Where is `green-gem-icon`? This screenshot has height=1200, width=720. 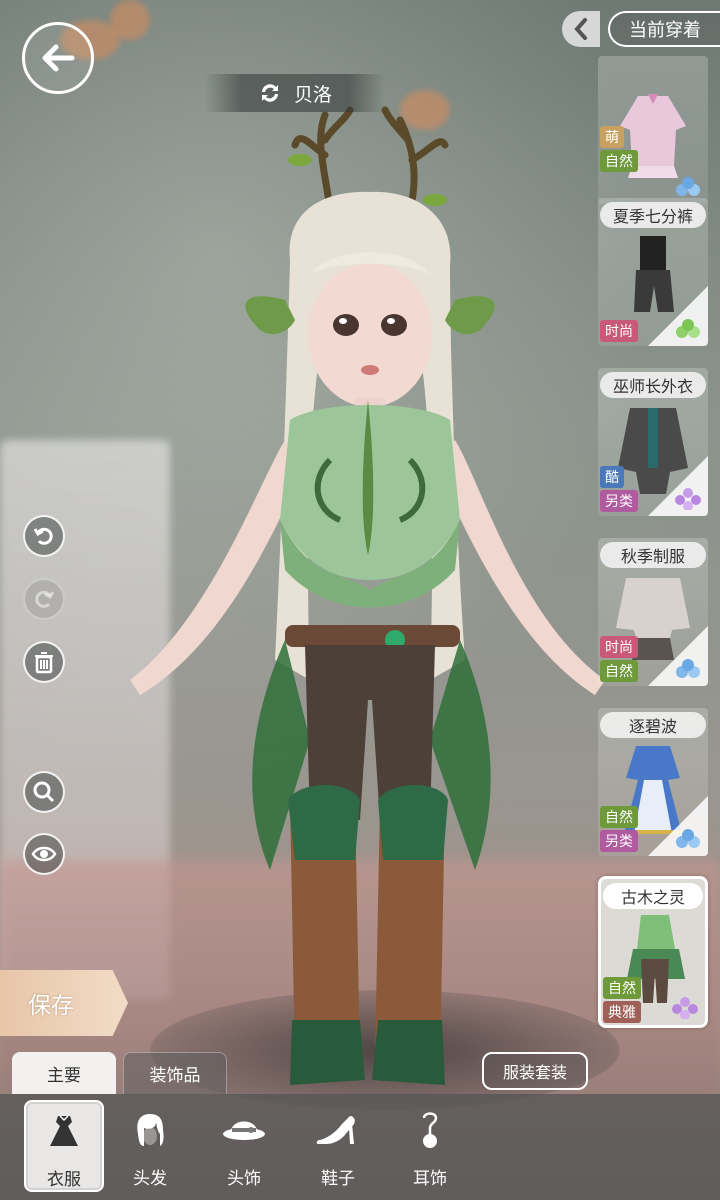 green-gem-icon is located at coordinates (688, 328).